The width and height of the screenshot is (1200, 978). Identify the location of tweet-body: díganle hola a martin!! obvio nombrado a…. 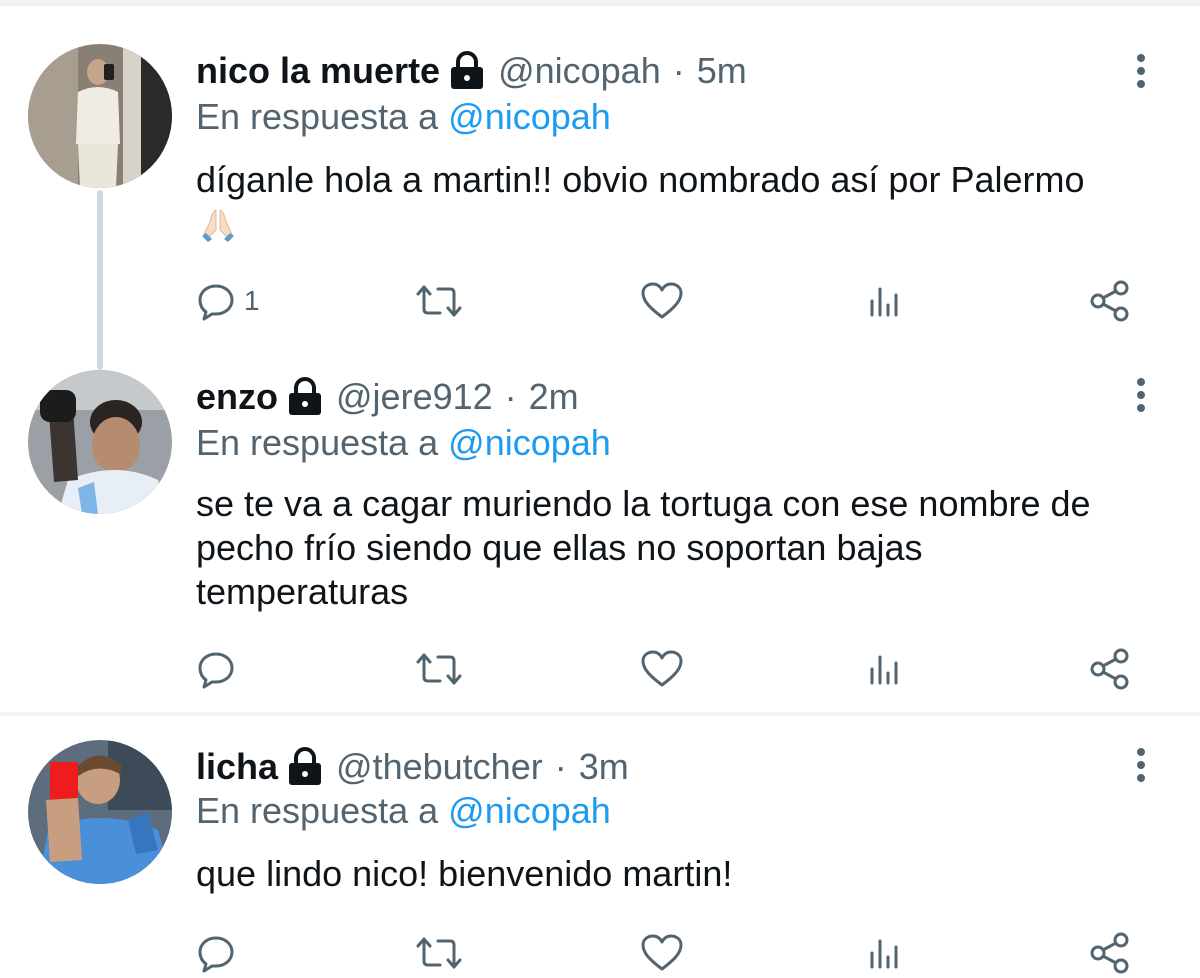
(640, 179).